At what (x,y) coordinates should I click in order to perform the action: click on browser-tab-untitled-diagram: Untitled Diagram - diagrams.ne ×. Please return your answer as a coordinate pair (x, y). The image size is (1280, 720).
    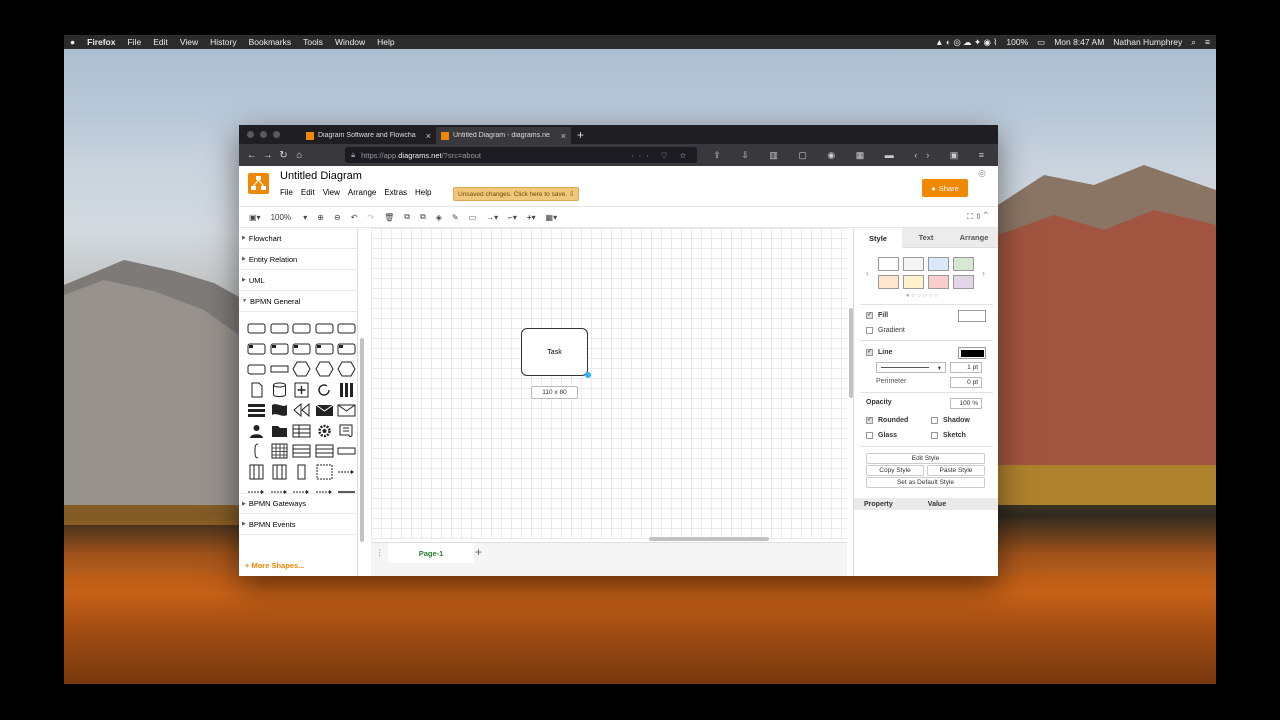
    Looking at the image, I should click on (503, 135).